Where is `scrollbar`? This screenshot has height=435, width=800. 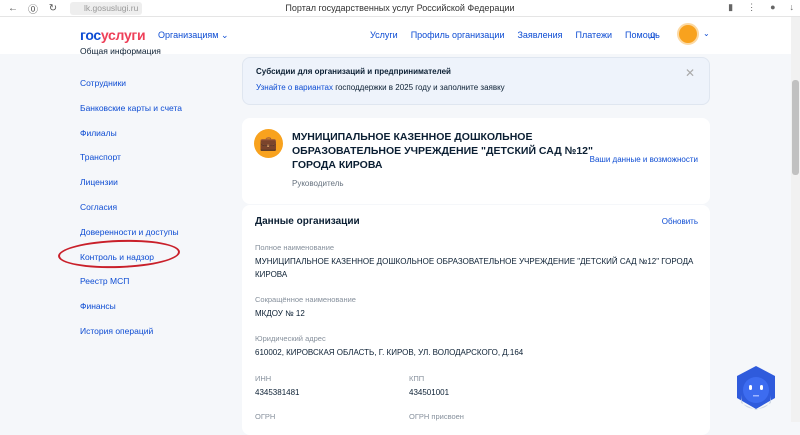 scrollbar is located at coordinates (795, 219).